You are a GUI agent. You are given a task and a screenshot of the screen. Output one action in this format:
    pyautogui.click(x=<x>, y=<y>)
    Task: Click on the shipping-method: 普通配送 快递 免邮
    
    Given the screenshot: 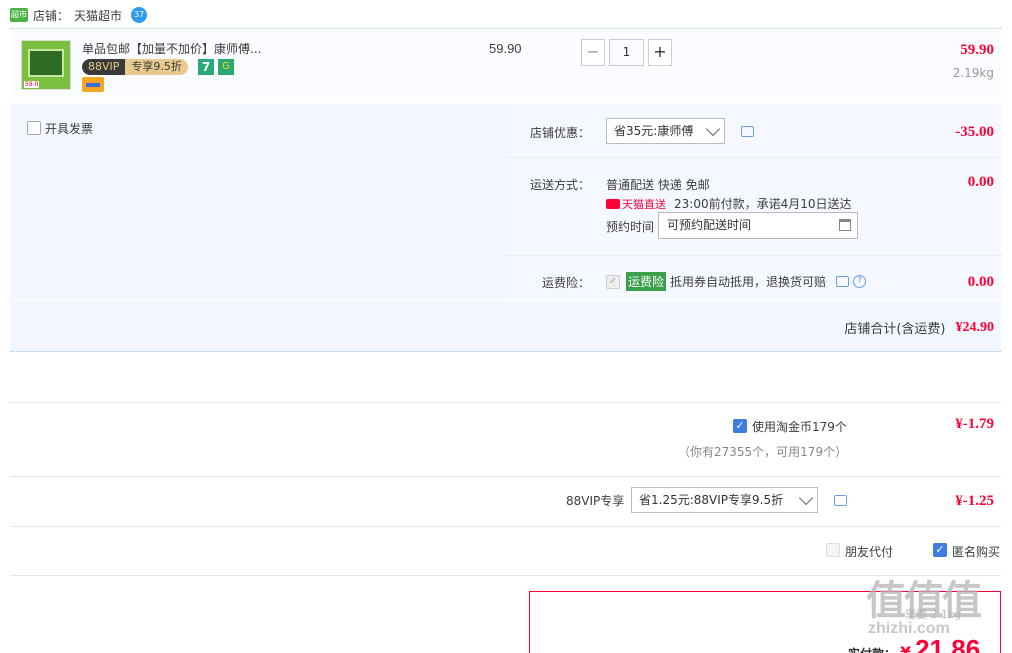 What is the action you would take?
    pyautogui.click(x=658, y=185)
    